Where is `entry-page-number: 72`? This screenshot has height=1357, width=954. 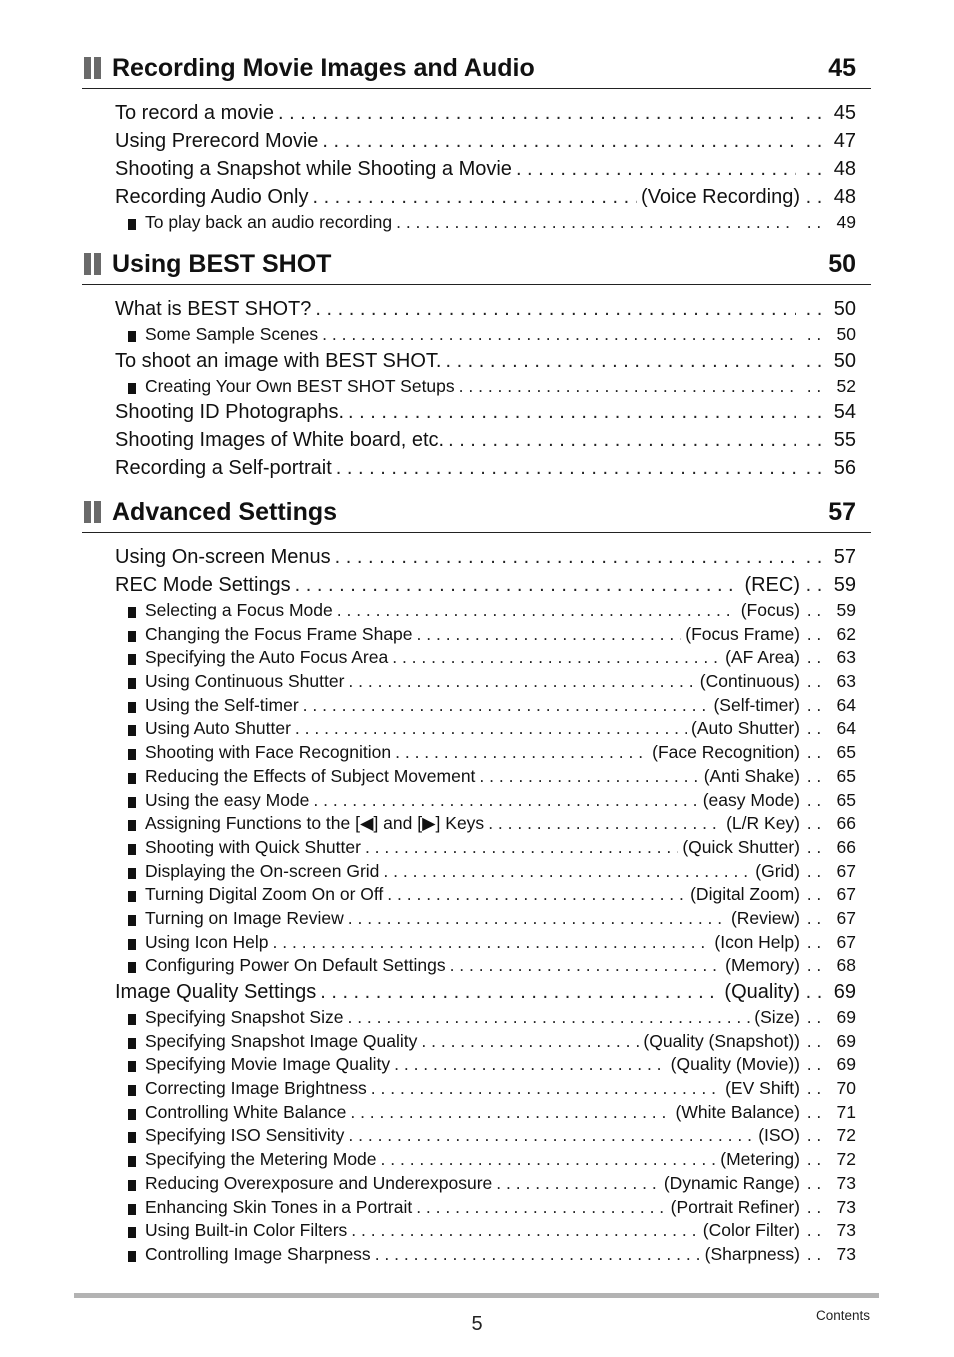
entry-page-number: 72 is located at coordinates (846, 1159).